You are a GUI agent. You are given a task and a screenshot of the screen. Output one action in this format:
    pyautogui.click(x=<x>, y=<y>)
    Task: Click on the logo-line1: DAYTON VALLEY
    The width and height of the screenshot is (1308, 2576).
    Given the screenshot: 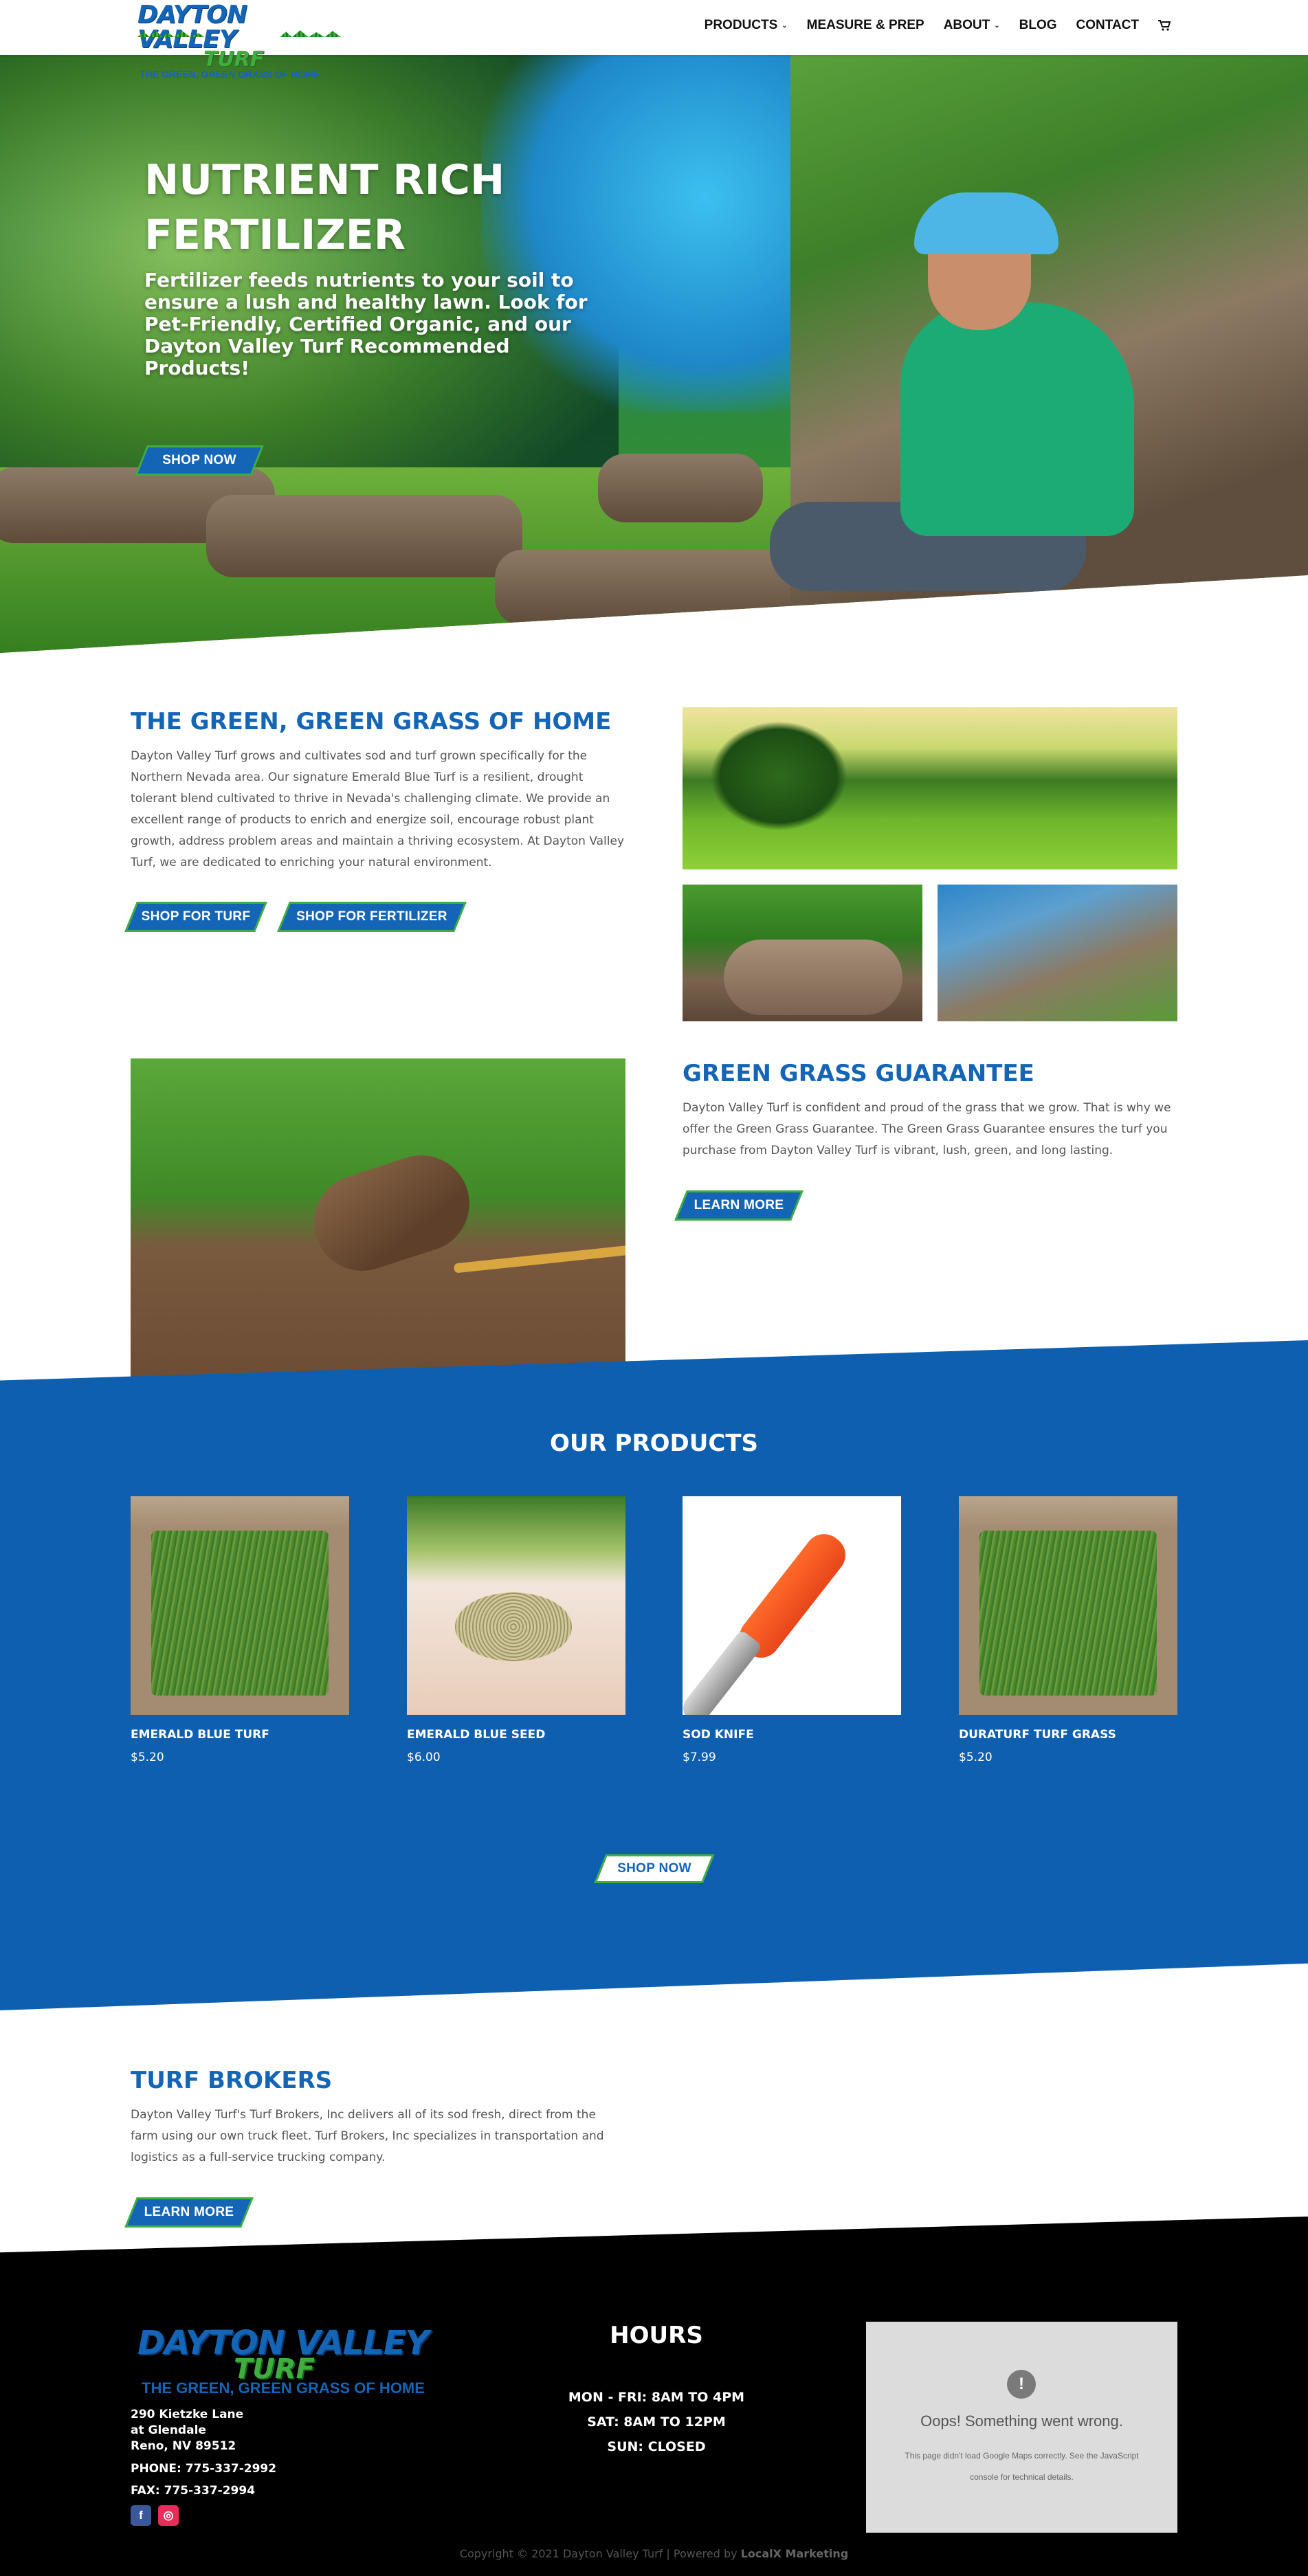 What is the action you would take?
    pyautogui.click(x=192, y=27)
    